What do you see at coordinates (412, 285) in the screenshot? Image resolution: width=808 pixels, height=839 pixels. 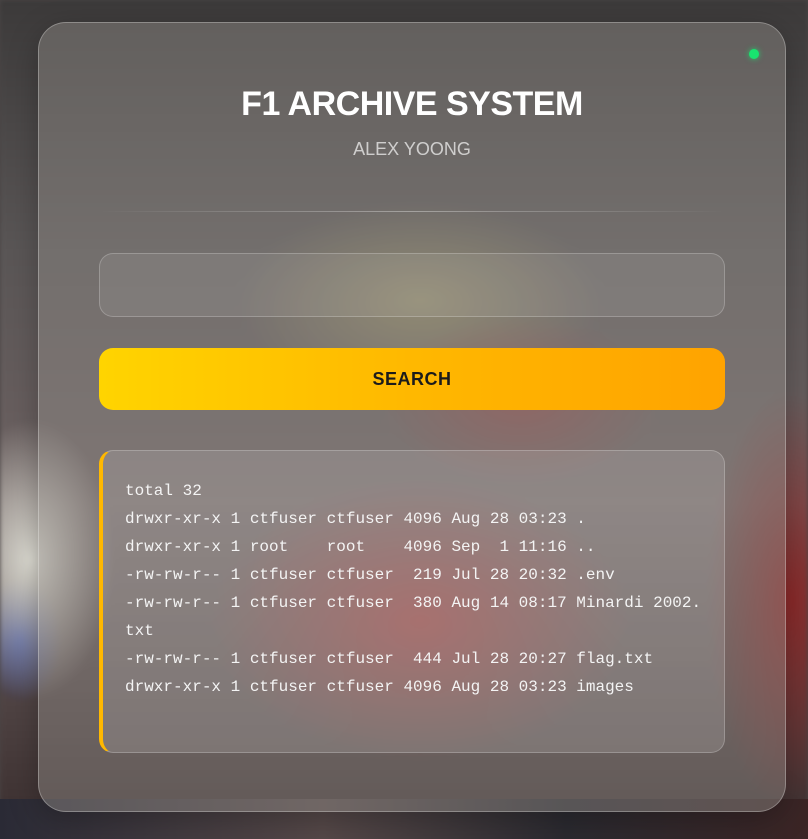 I see `search-input` at bounding box center [412, 285].